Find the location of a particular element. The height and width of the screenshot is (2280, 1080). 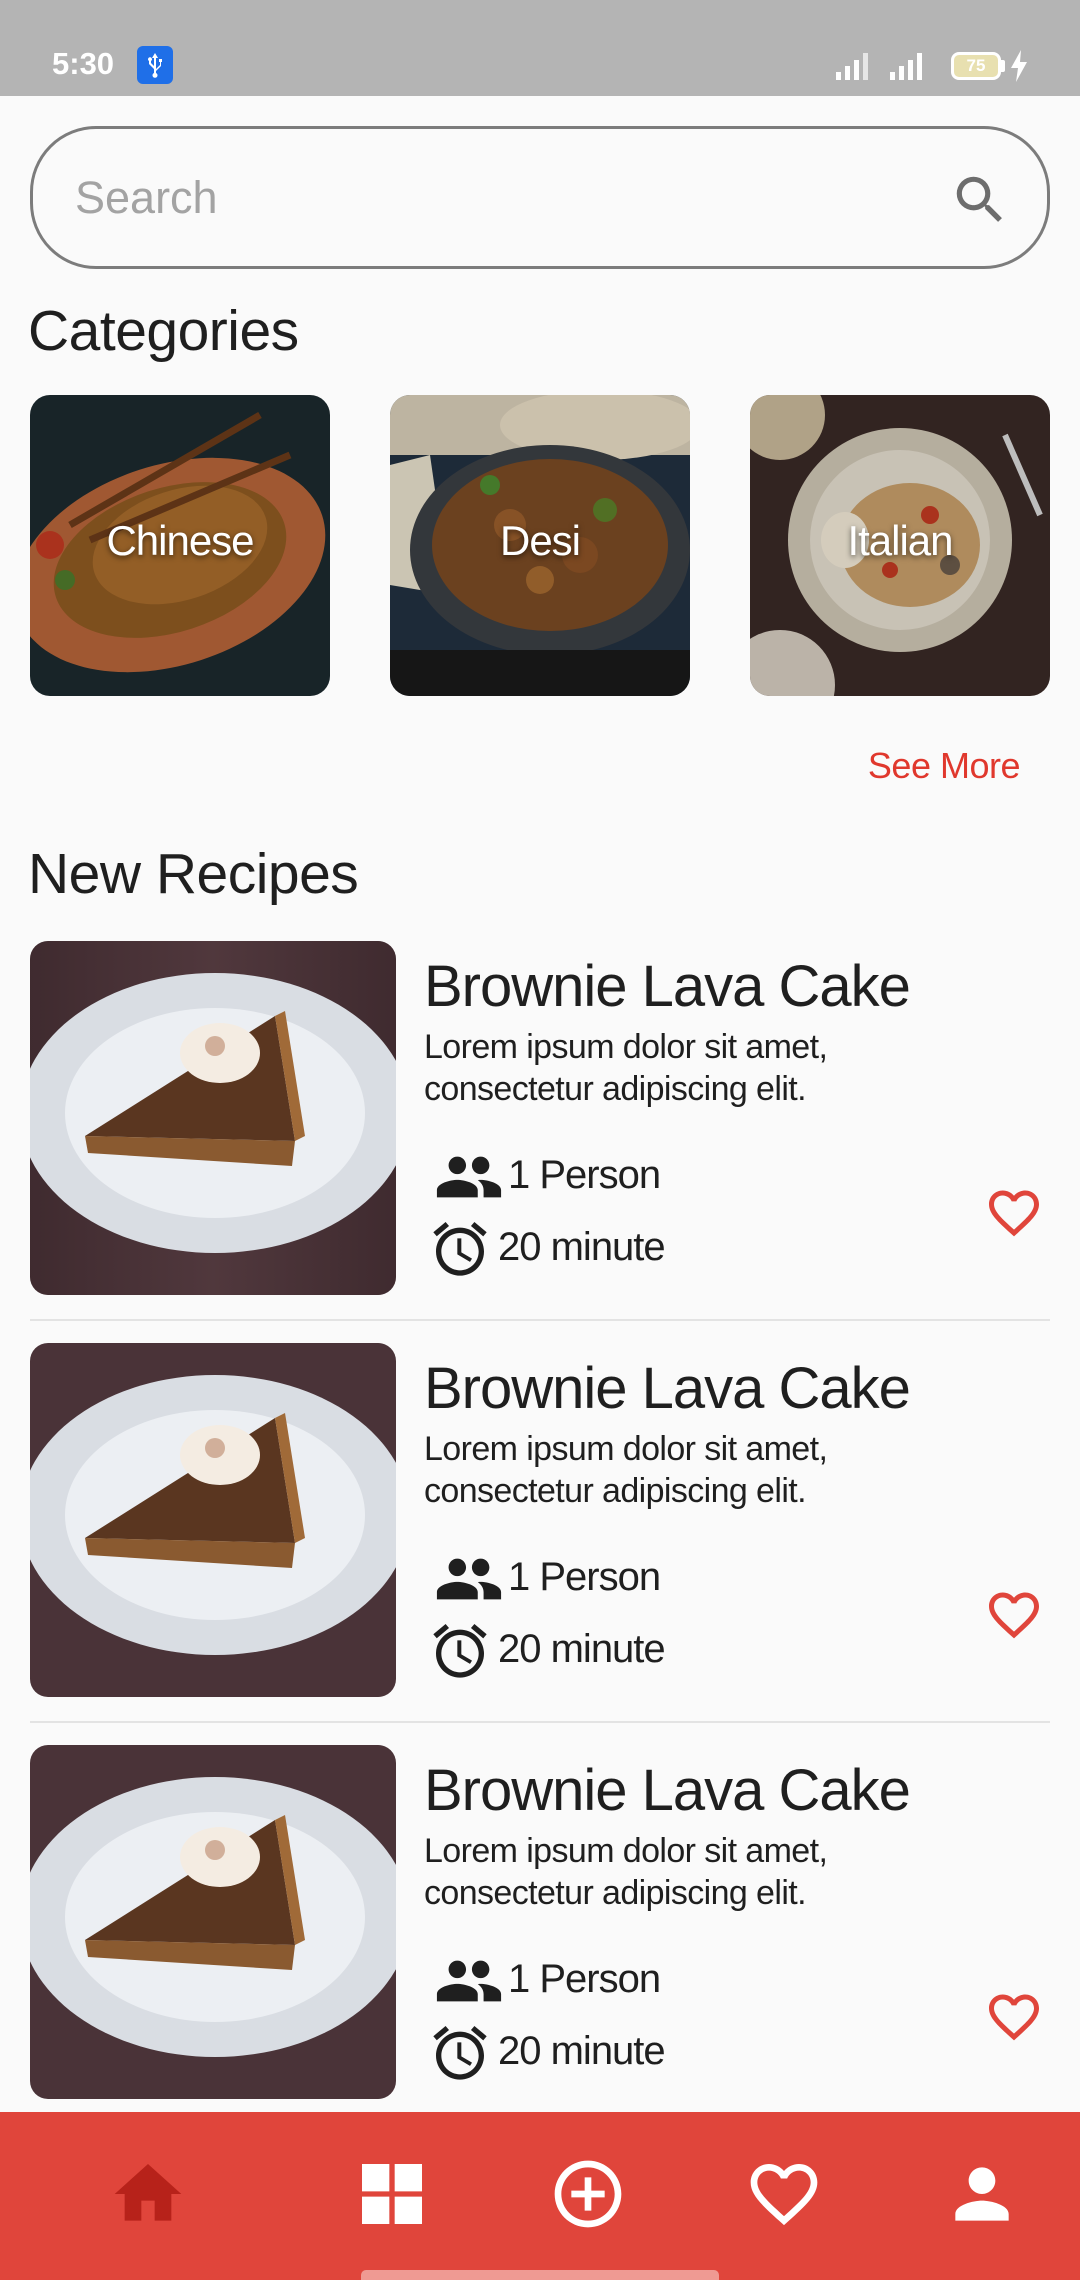

heart-icon is located at coordinates (784, 2194).